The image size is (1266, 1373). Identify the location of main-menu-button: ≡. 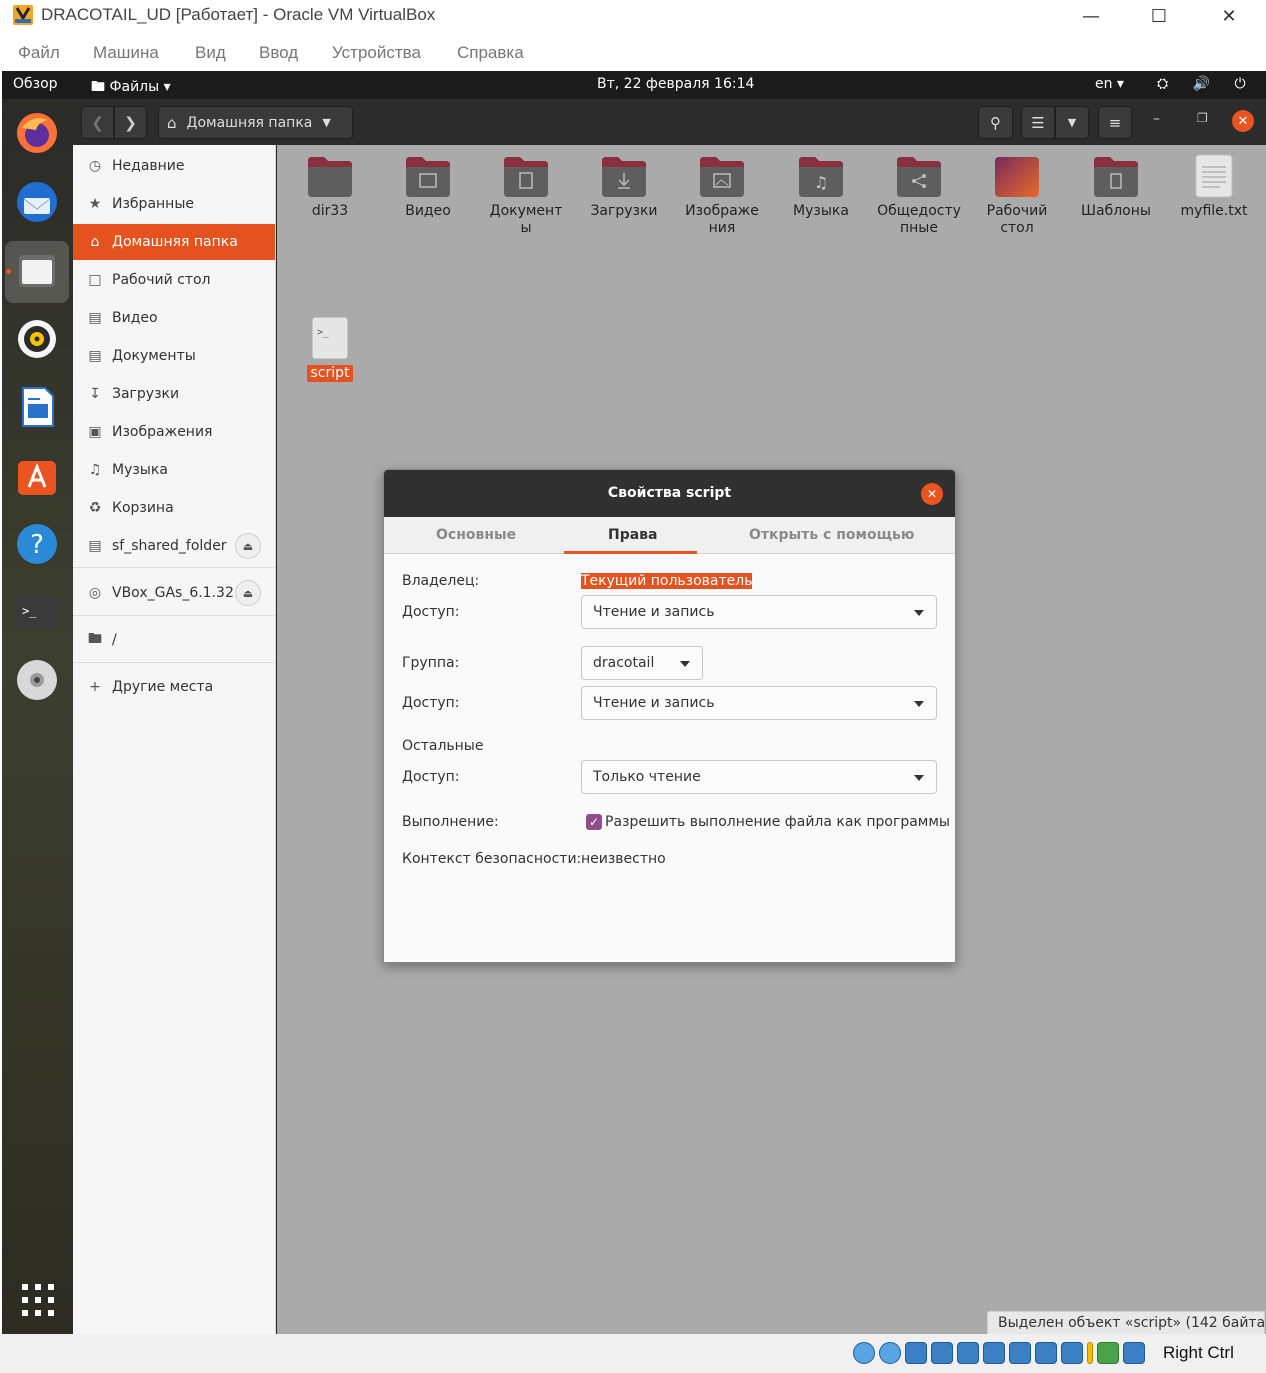
(1115, 122).